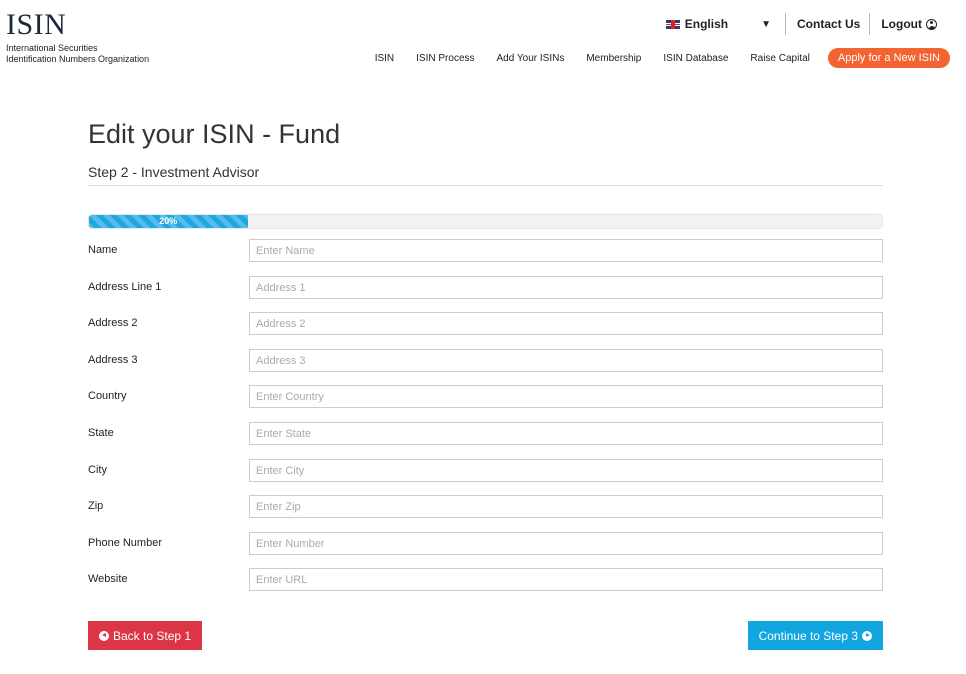 The height and width of the screenshot is (674, 966). I want to click on back-button-label: Back to Step 1, so click(152, 635).